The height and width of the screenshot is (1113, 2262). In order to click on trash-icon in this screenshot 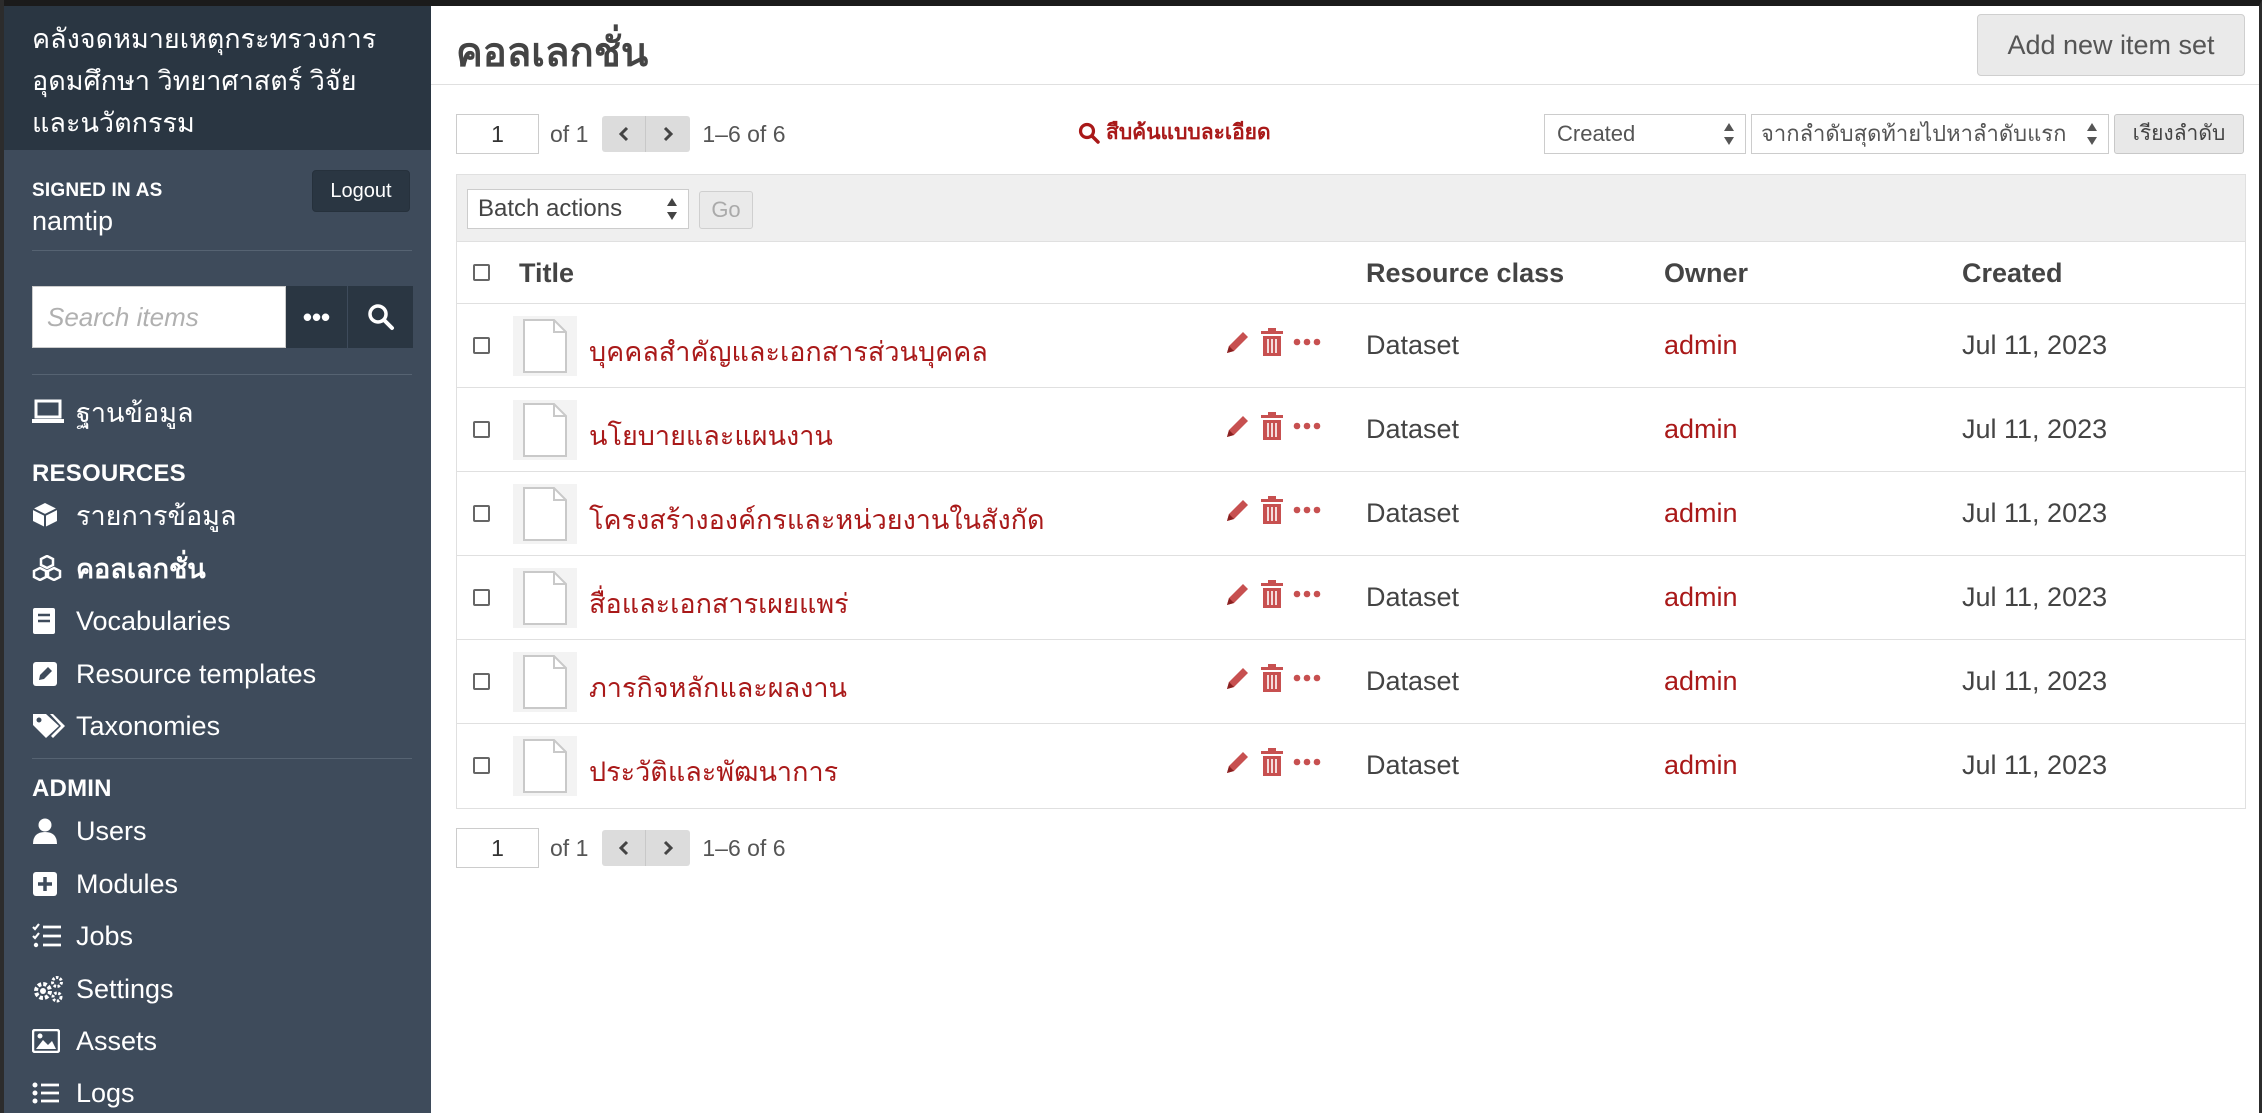, I will do `click(1272, 342)`.